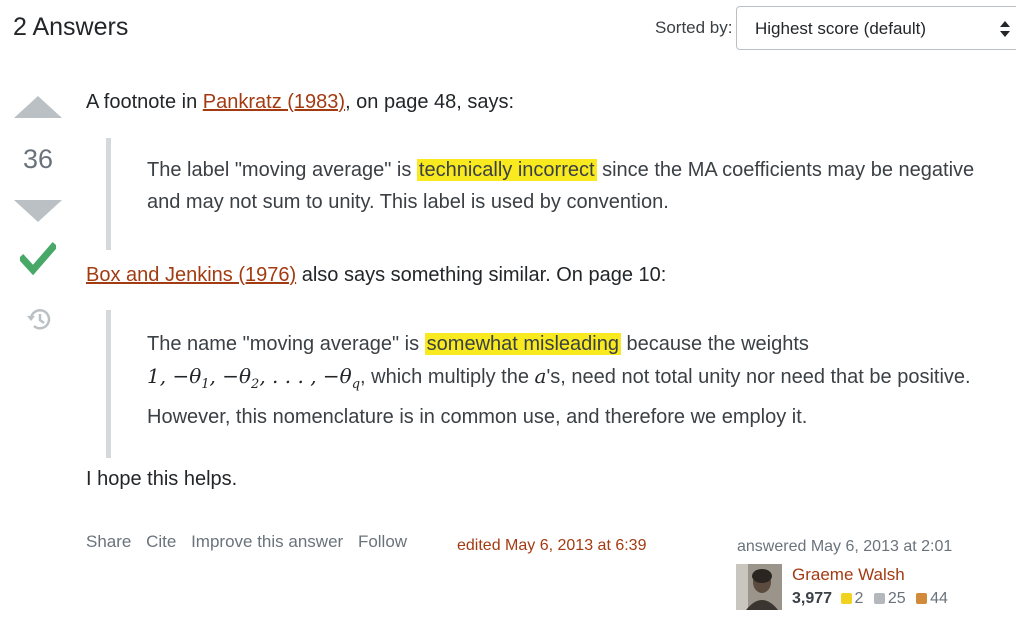 This screenshot has width=1016, height=626. What do you see at coordinates (274, 102) in the screenshot?
I see `pankratz-link: Pankratz (1983)` at bounding box center [274, 102].